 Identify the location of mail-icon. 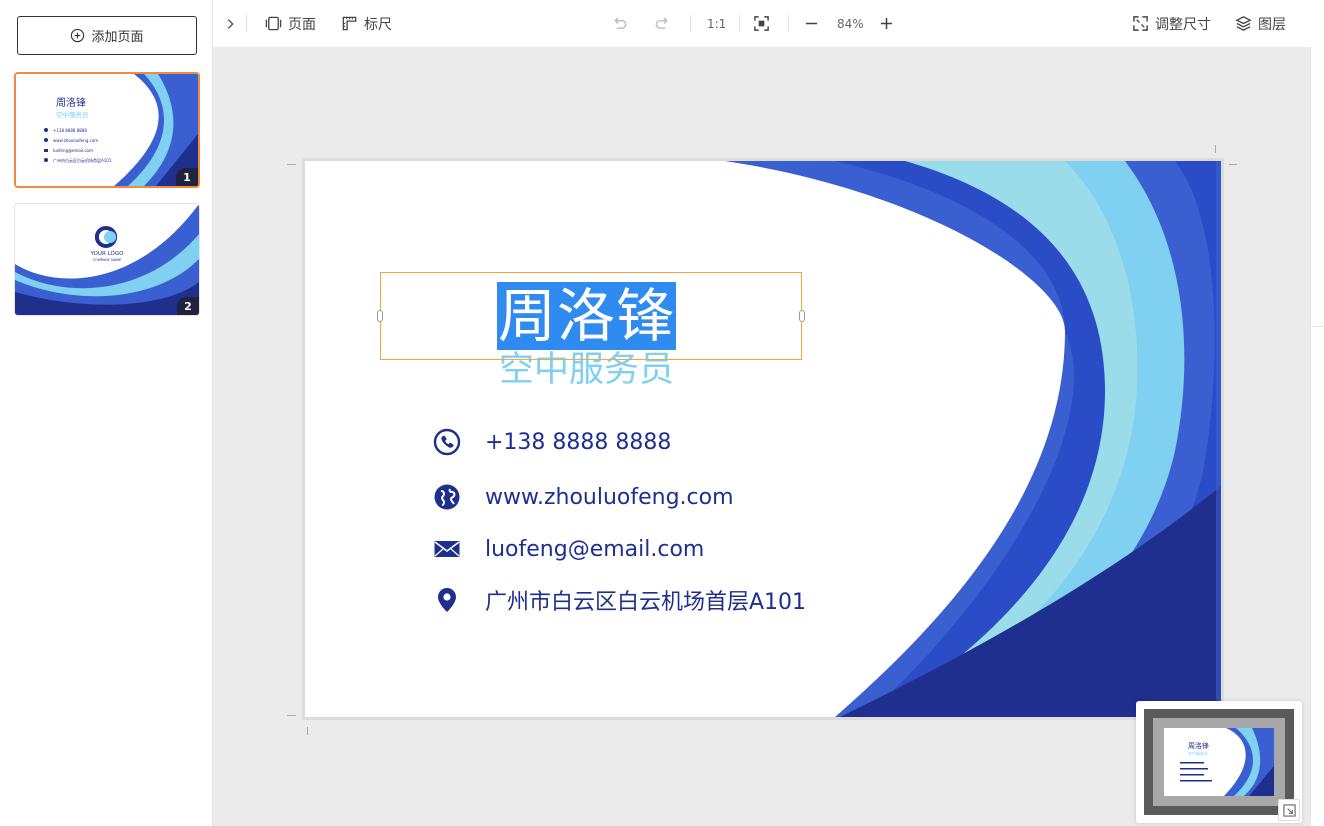
(447, 549).